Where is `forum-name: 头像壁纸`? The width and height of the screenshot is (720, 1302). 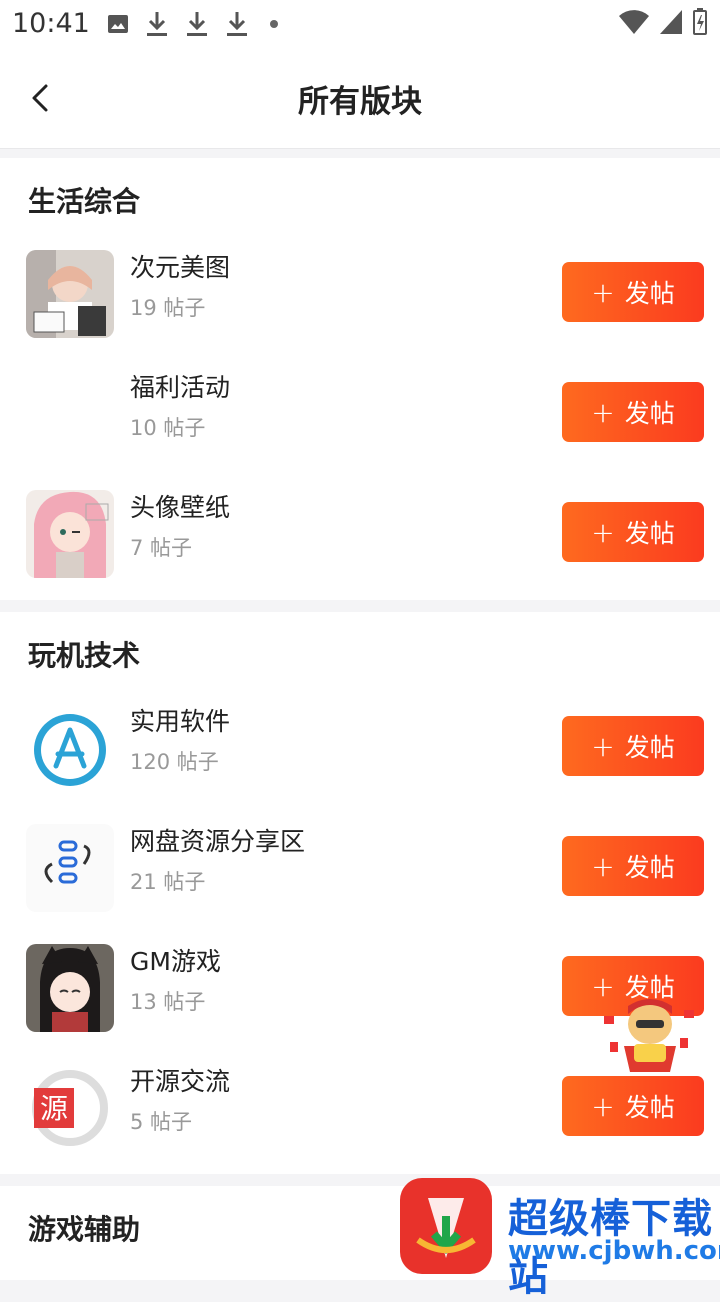
forum-name: 头像壁纸 is located at coordinates (180, 507).